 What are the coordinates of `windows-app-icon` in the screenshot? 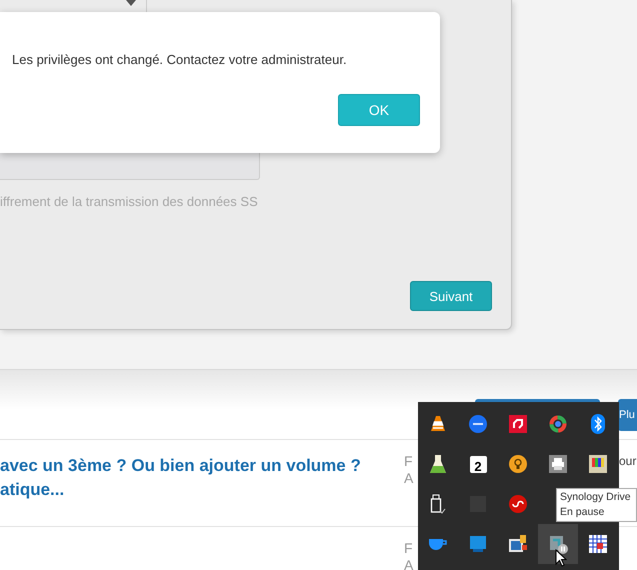 It's located at (518, 544).